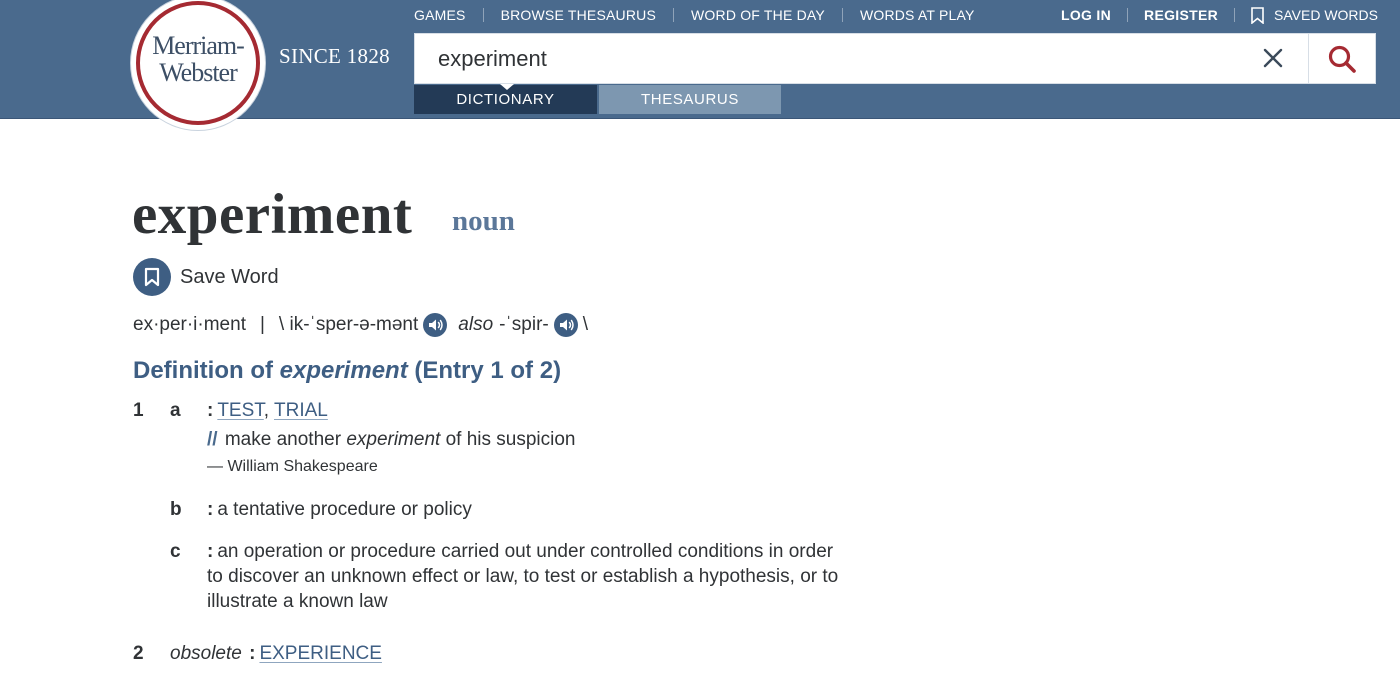 This screenshot has width=1400, height=683. Describe the element at coordinates (505, 99) in the screenshot. I see `tab-dictionary: DICTIONARY` at that location.